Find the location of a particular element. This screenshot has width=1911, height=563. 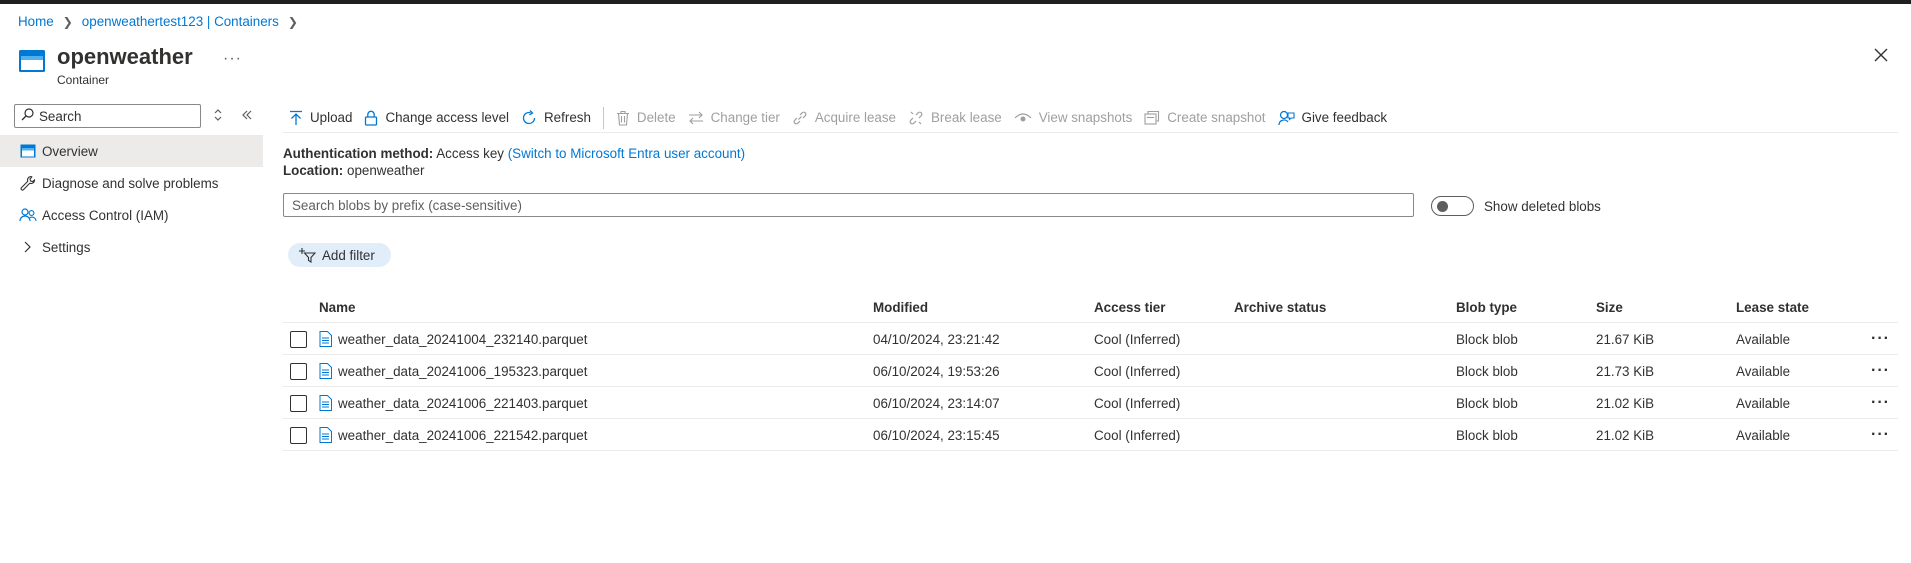

blob-name: weather_data_20241004_232140.parquet is located at coordinates (462, 339).